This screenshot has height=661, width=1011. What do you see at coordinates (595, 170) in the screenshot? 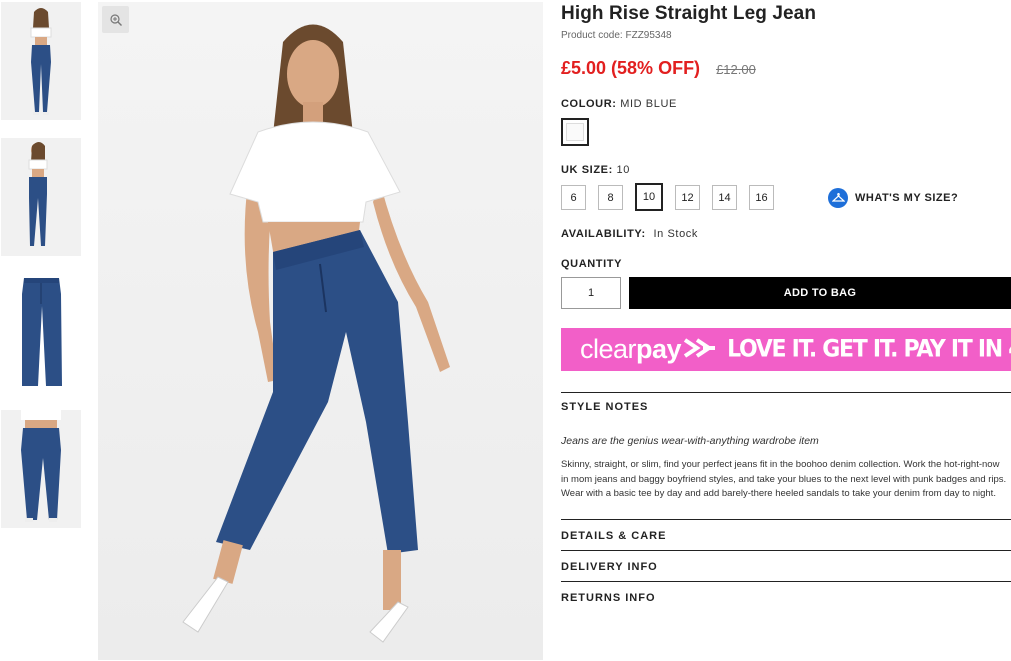
I see `size-label: UK SIZE: 10` at bounding box center [595, 170].